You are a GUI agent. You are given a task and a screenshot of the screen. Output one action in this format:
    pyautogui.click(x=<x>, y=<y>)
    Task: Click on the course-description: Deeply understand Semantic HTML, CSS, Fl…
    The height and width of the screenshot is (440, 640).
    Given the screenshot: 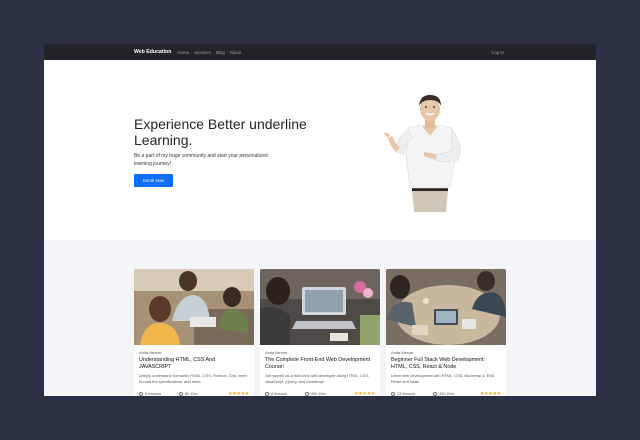 What is the action you would take?
    pyautogui.click(x=193, y=378)
    